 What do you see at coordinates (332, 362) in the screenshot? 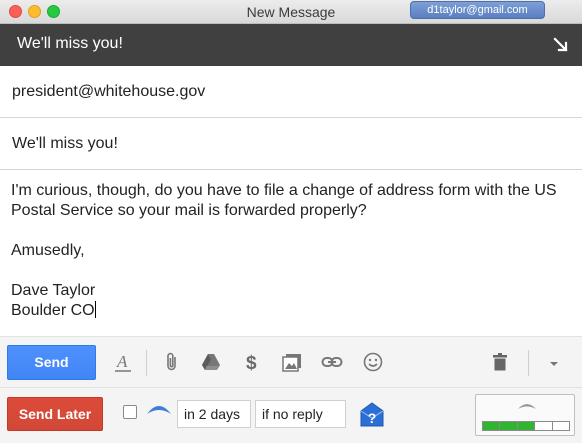
I see `link-icon` at bounding box center [332, 362].